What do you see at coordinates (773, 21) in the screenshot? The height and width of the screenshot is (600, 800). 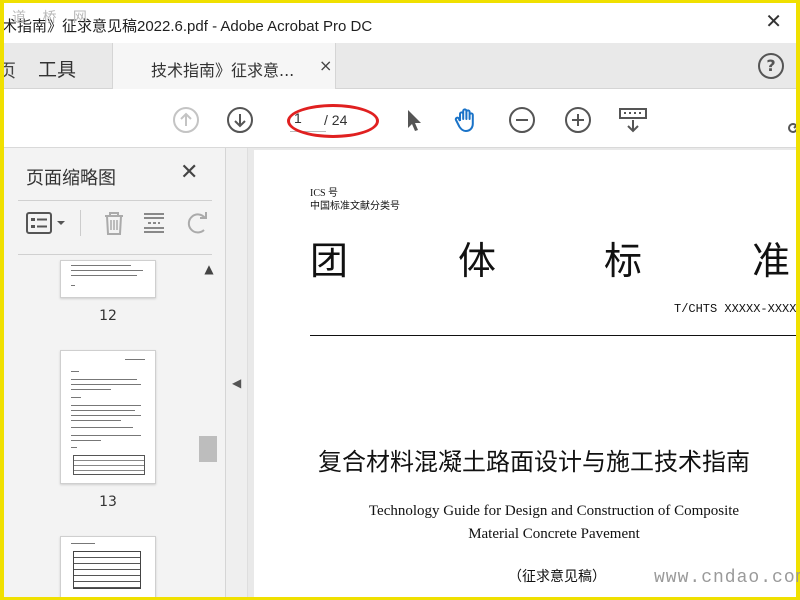 I see `window-close-button: ✕` at bounding box center [773, 21].